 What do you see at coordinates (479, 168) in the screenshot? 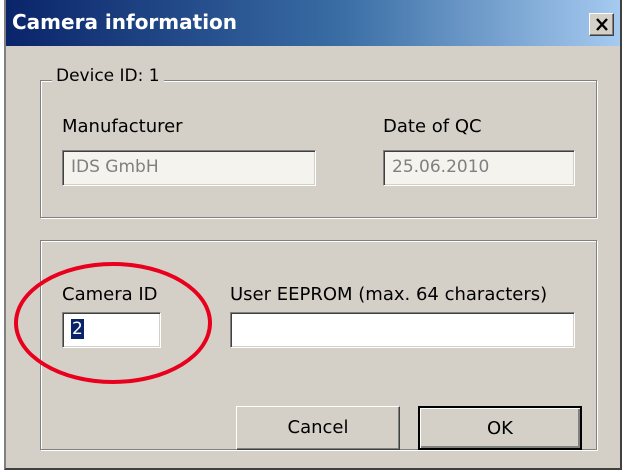
I see `date-of-qc-field: 25.06.2010` at bounding box center [479, 168].